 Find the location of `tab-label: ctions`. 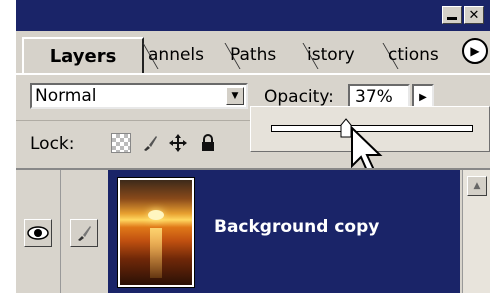

tab-label: ctions is located at coordinates (413, 55).